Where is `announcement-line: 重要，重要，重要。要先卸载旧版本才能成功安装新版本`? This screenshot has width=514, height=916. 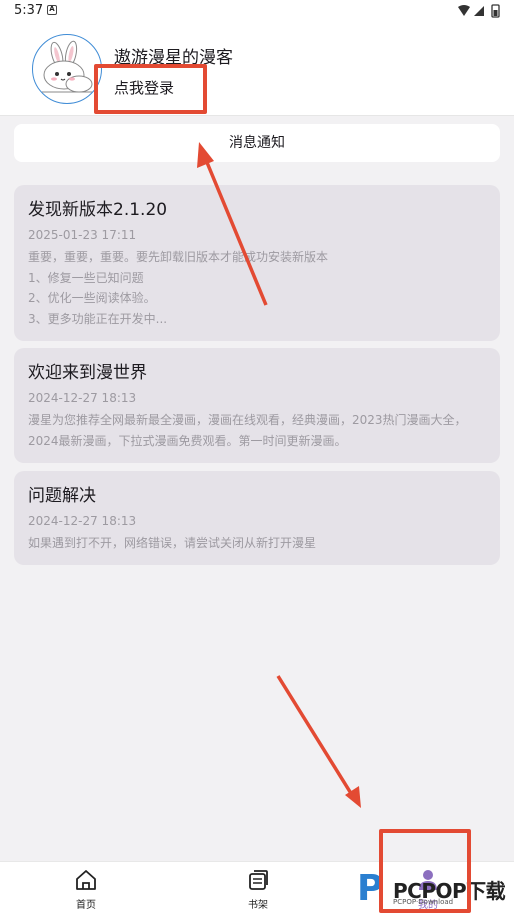
announcement-line: 重要，重要，重要。要先卸载旧版本才能成功安装新版本 is located at coordinates (178, 257).